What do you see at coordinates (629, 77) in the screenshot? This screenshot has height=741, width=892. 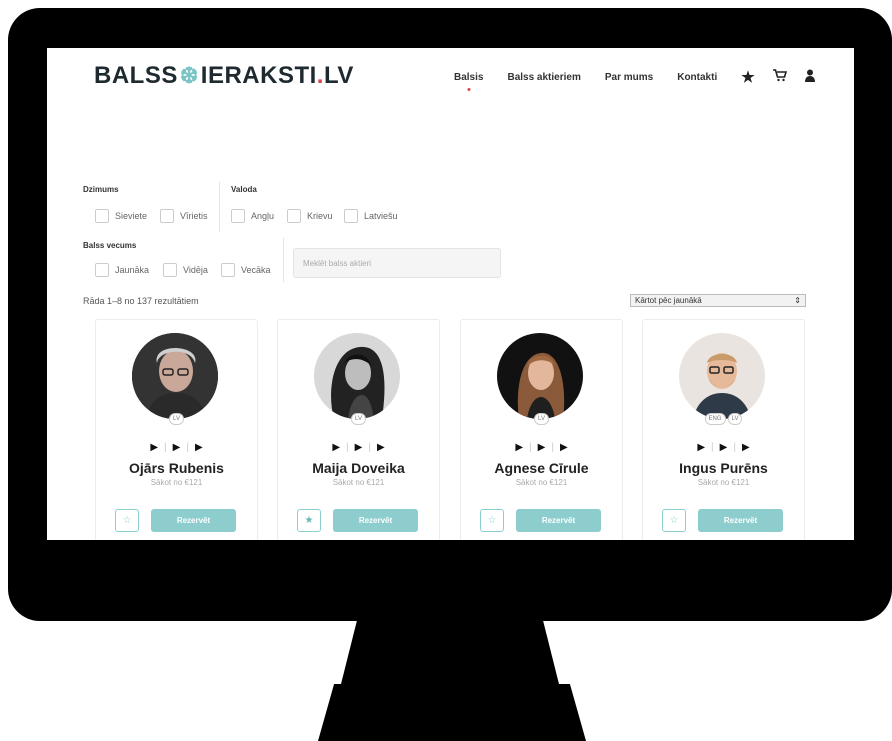 I see `nav-par-mums: Par mums` at bounding box center [629, 77].